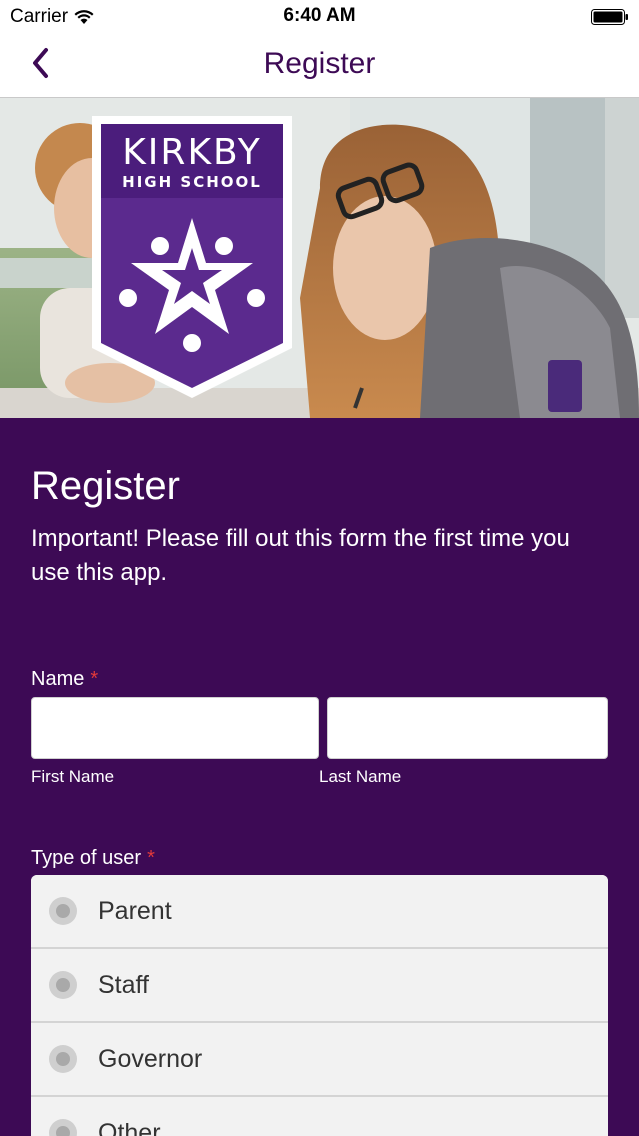  I want to click on navigation-bar: Register, so click(319, 66).